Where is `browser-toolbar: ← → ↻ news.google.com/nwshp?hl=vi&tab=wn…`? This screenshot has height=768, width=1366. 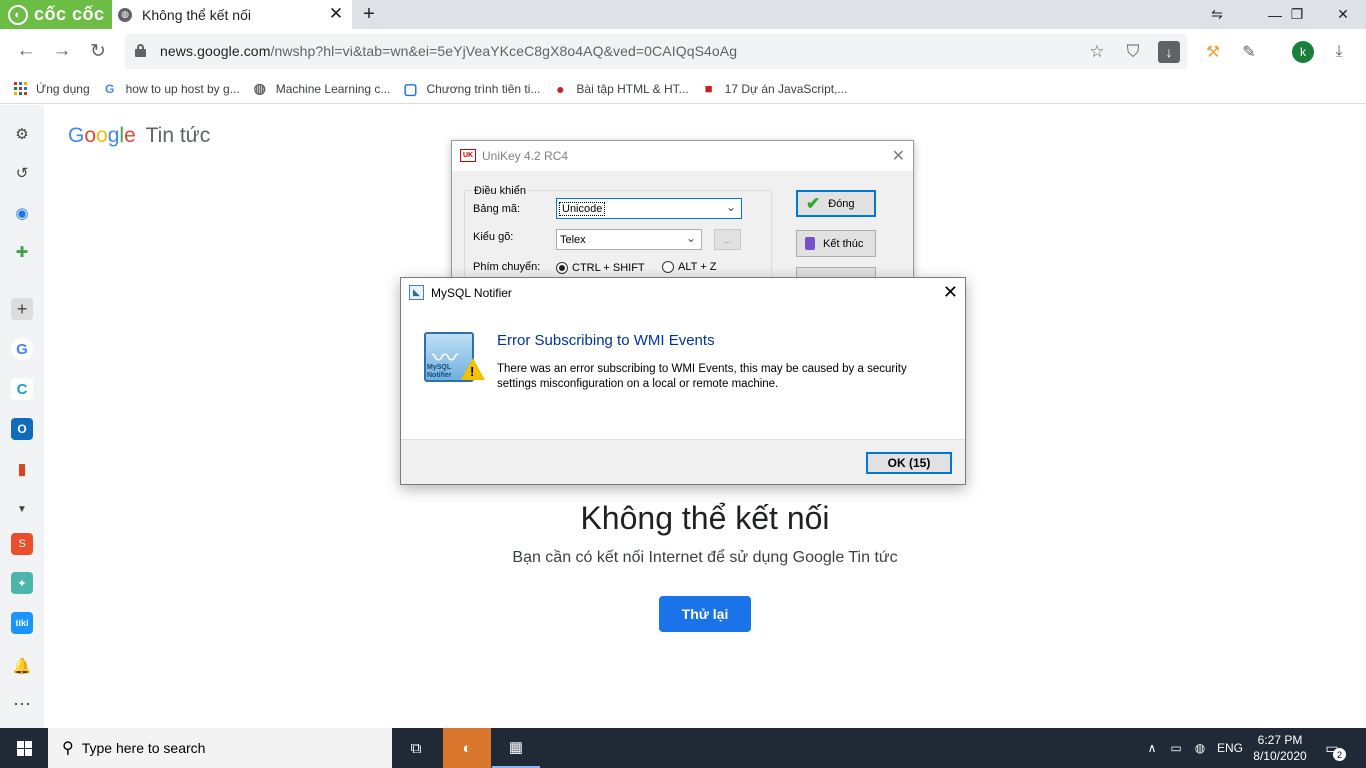 browser-toolbar: ← → ↻ news.google.com/nwshp?hl=vi&tab=wn… is located at coordinates (683, 51).